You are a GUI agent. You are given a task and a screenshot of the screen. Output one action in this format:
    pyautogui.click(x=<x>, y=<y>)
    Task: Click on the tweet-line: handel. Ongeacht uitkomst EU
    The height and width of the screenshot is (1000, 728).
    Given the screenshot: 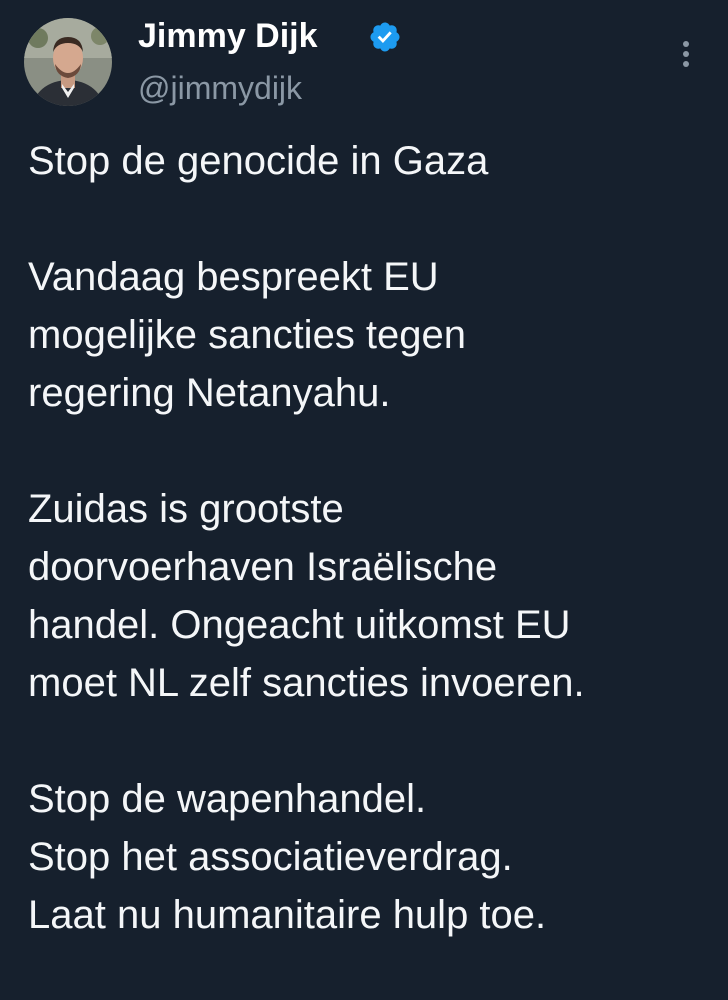 What is the action you would take?
    pyautogui.click(x=299, y=625)
    